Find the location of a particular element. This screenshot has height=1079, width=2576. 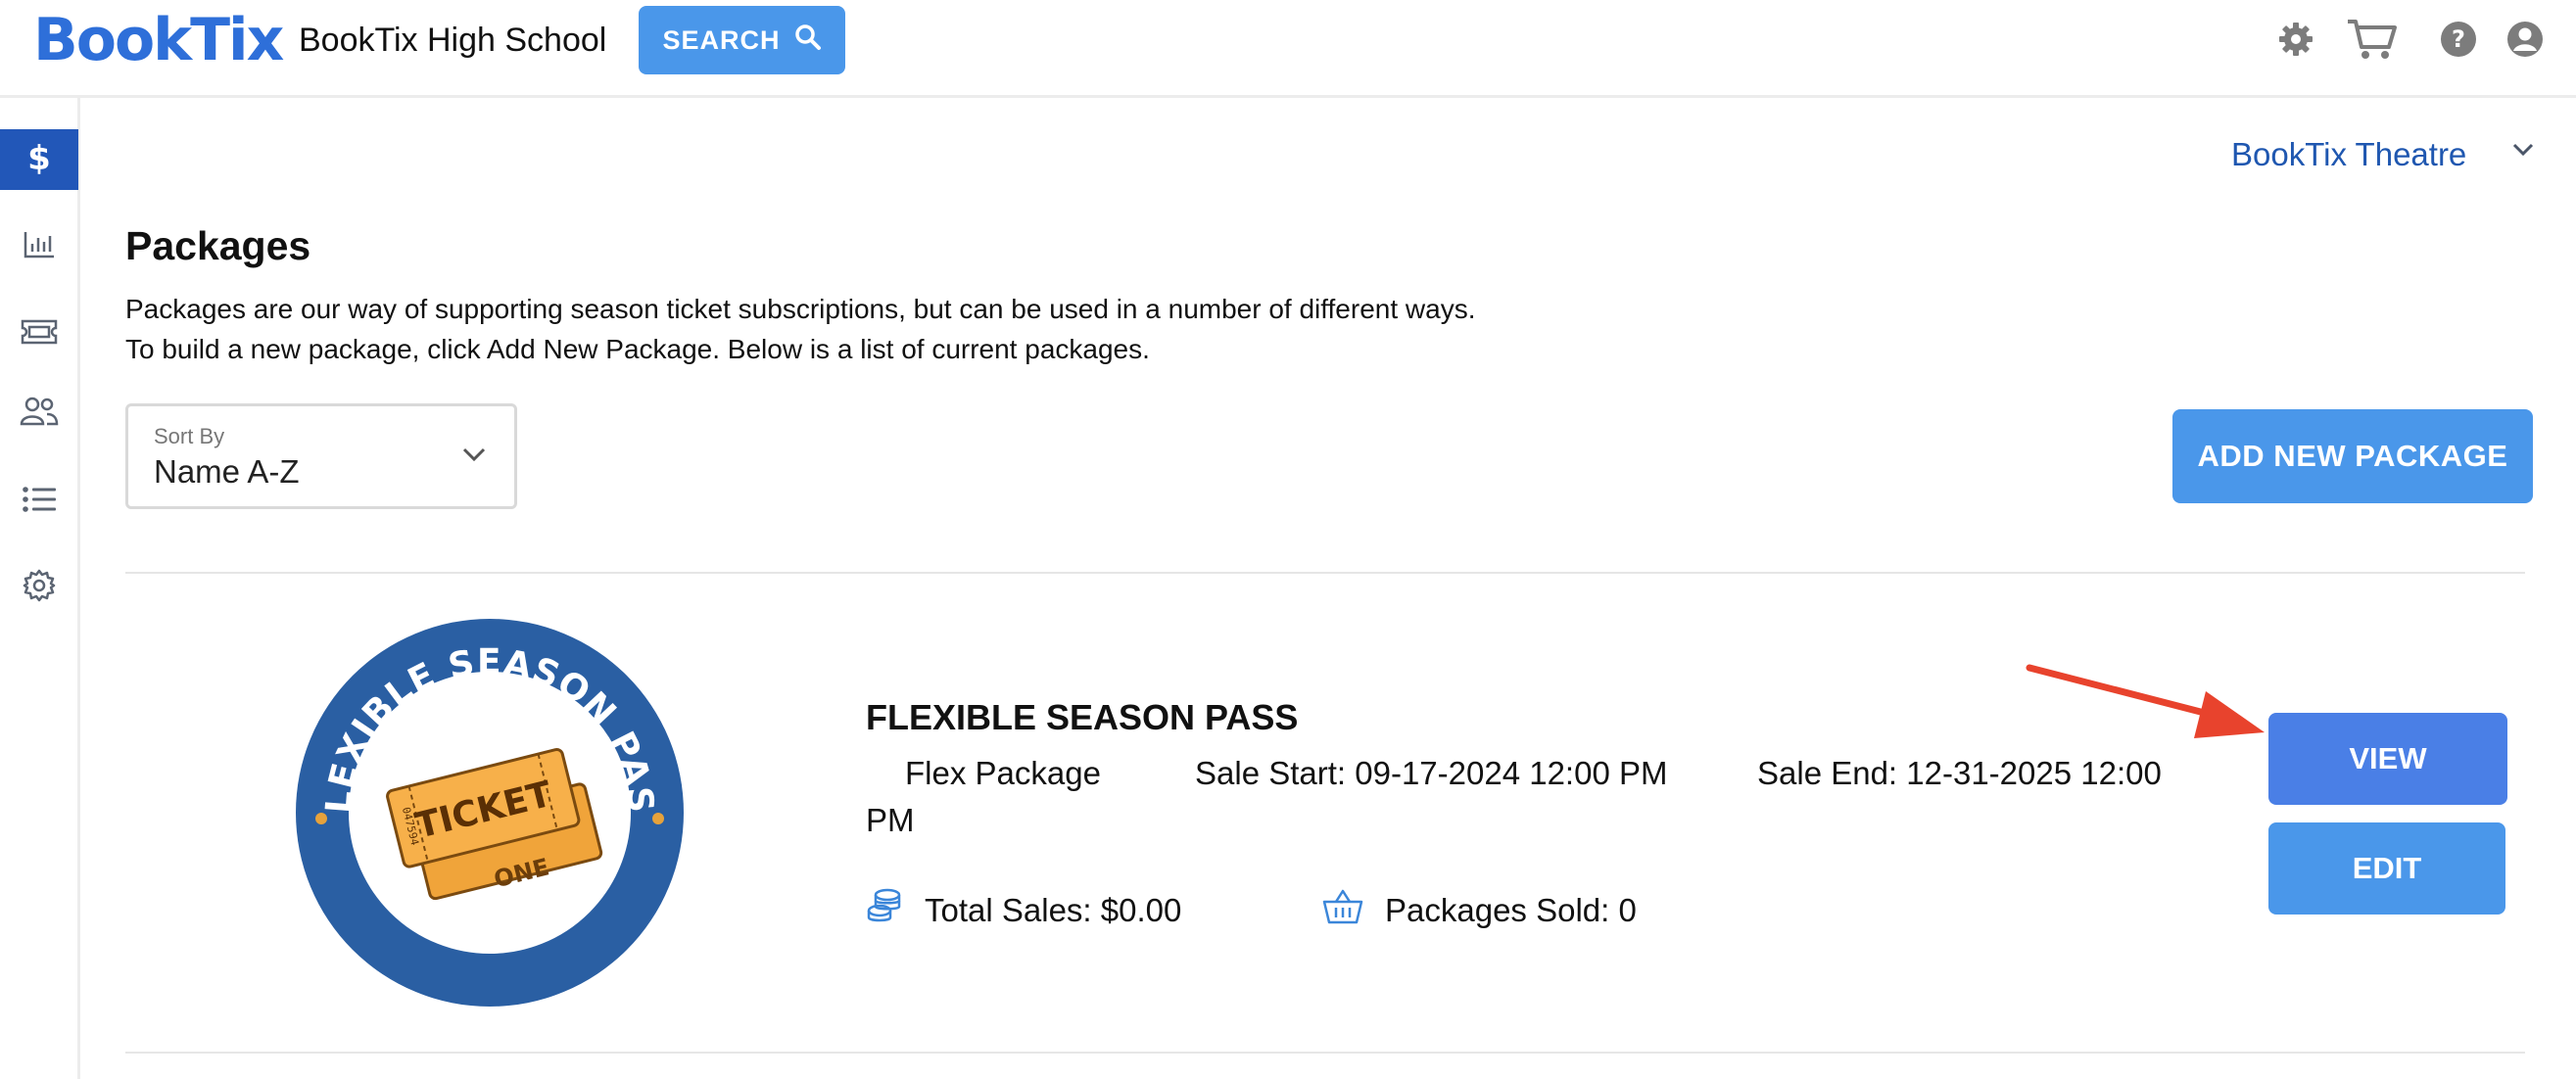

sidebar-item-tickets is located at coordinates (39, 334).